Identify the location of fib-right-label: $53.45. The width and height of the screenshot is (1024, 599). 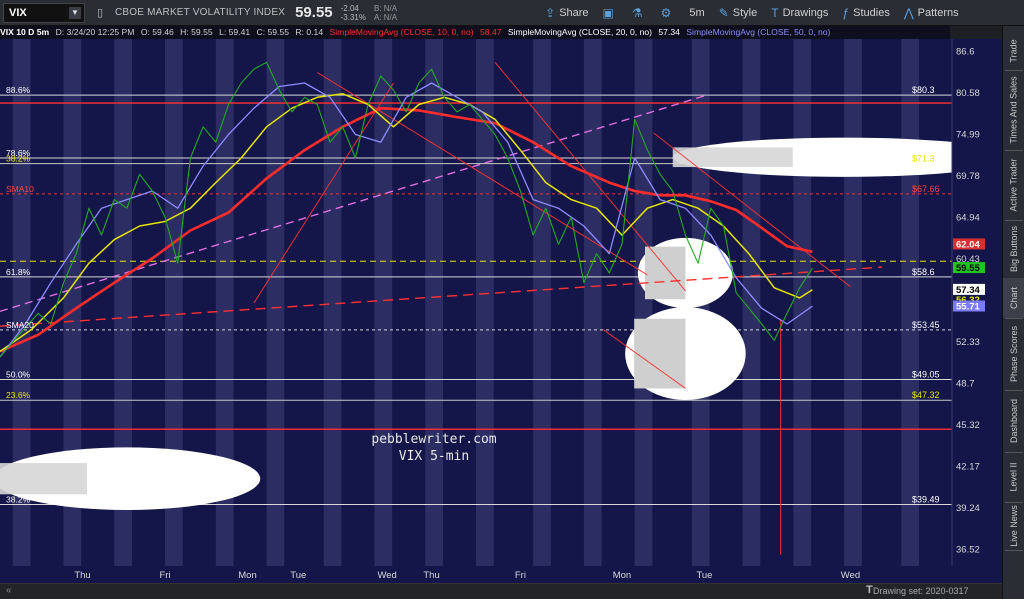
(926, 325).